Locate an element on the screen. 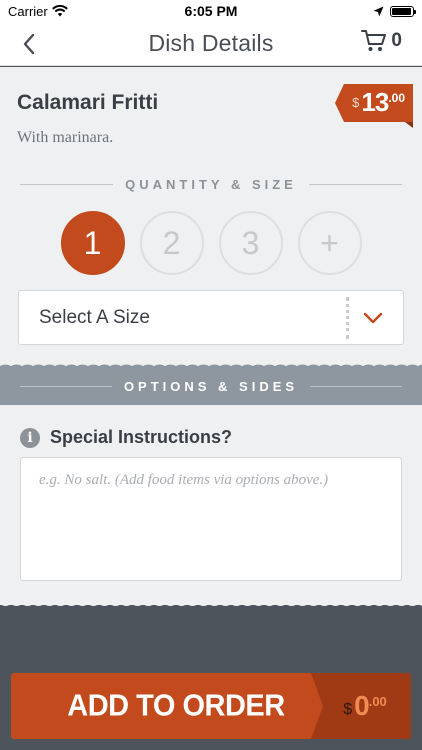  order-total-currency: $ is located at coordinates (348, 709).